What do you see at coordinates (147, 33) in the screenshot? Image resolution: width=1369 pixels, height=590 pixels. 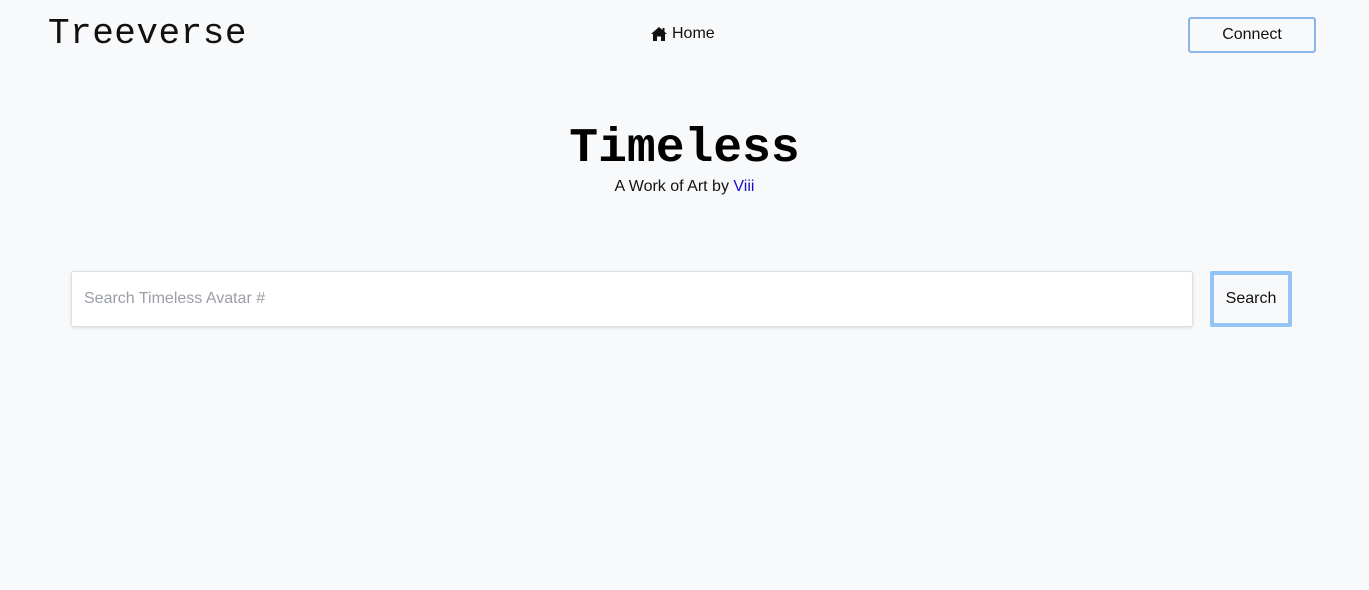 I see `site-logo: Treeverse` at bounding box center [147, 33].